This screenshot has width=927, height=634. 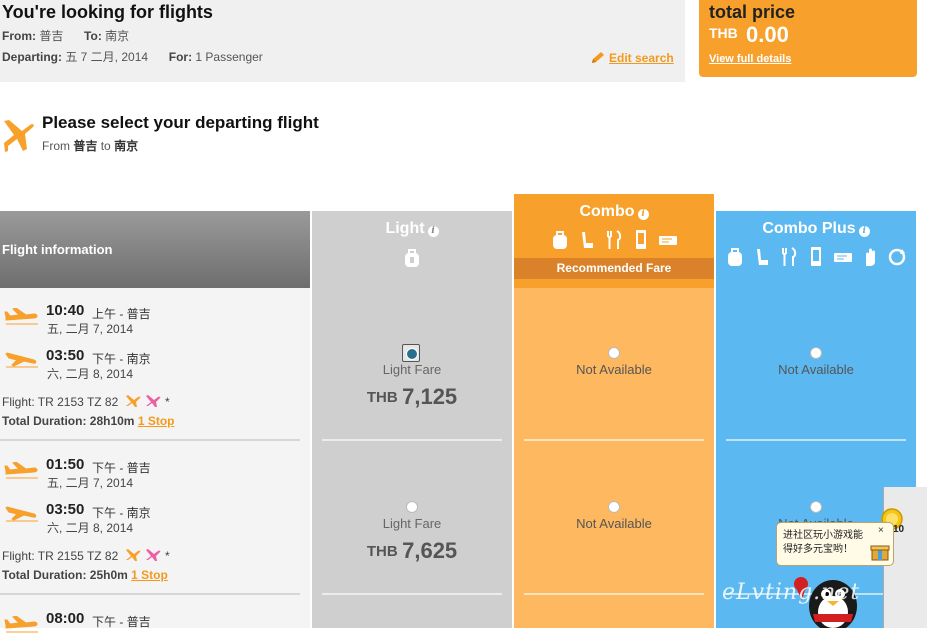 I want to click on departing-label: Departing:, so click(x=32, y=57).